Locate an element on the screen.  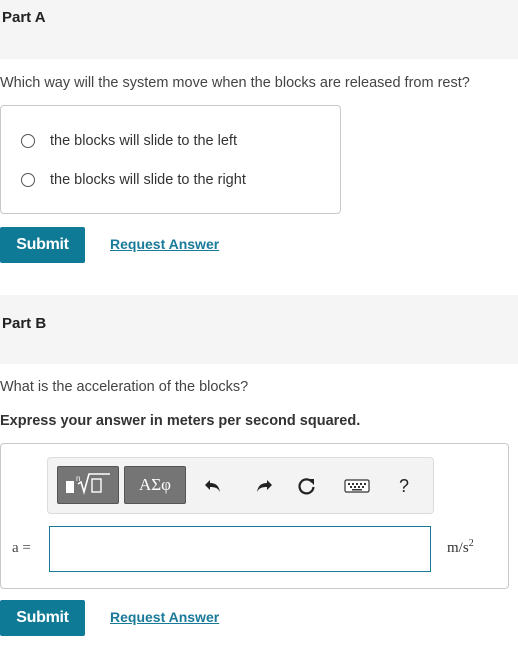
undo-icon is located at coordinates (213, 486).